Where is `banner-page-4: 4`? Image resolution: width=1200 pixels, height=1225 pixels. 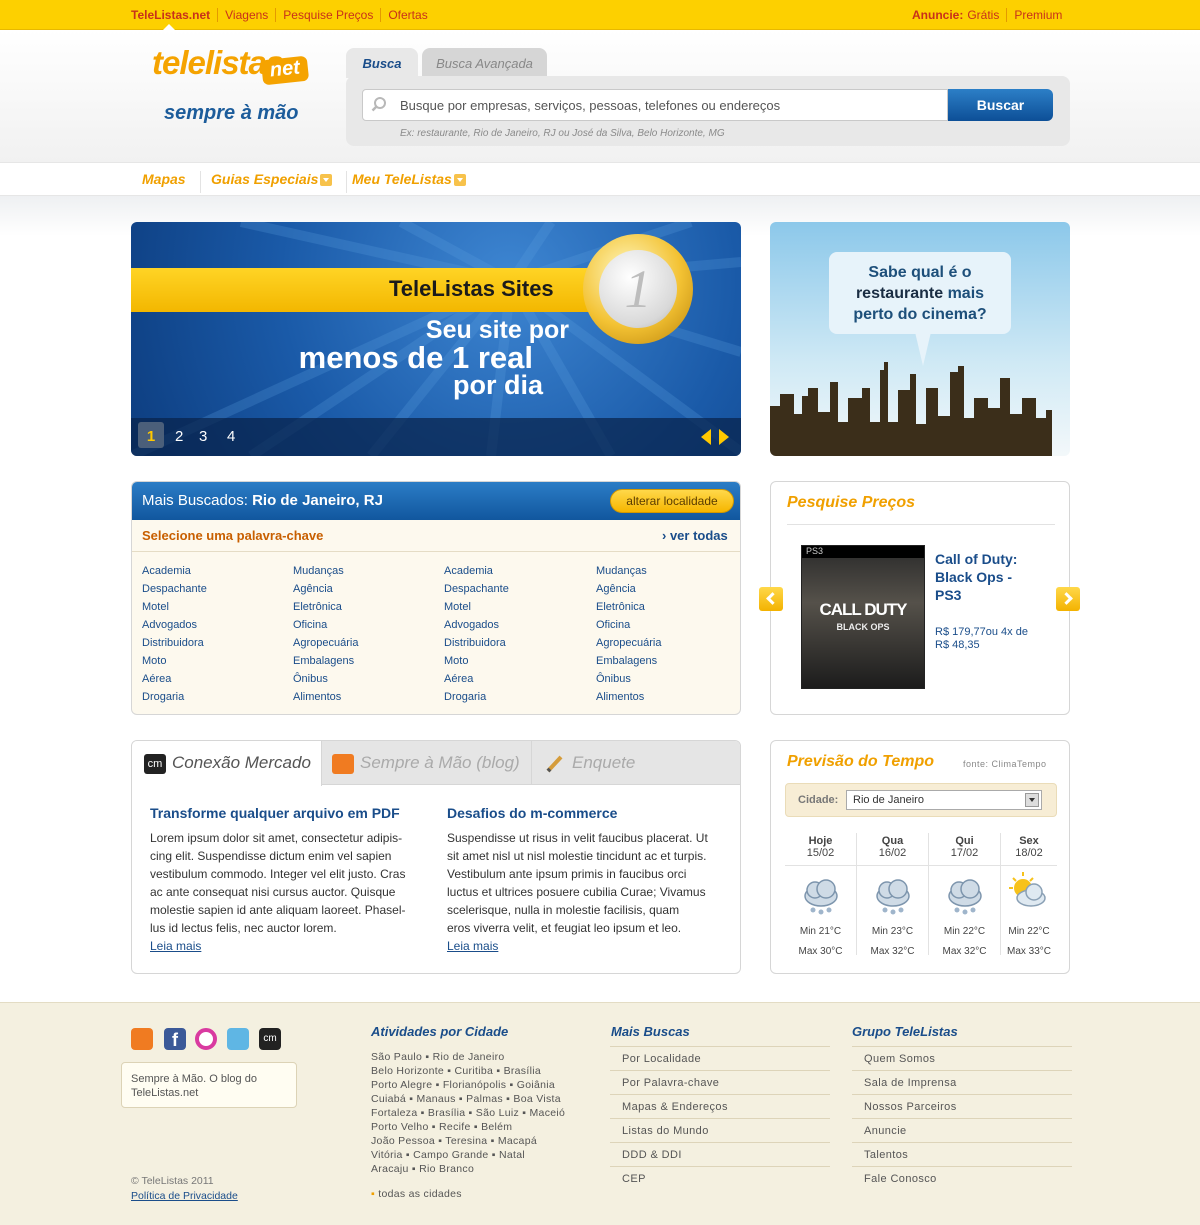
banner-page-4: 4 is located at coordinates (231, 436).